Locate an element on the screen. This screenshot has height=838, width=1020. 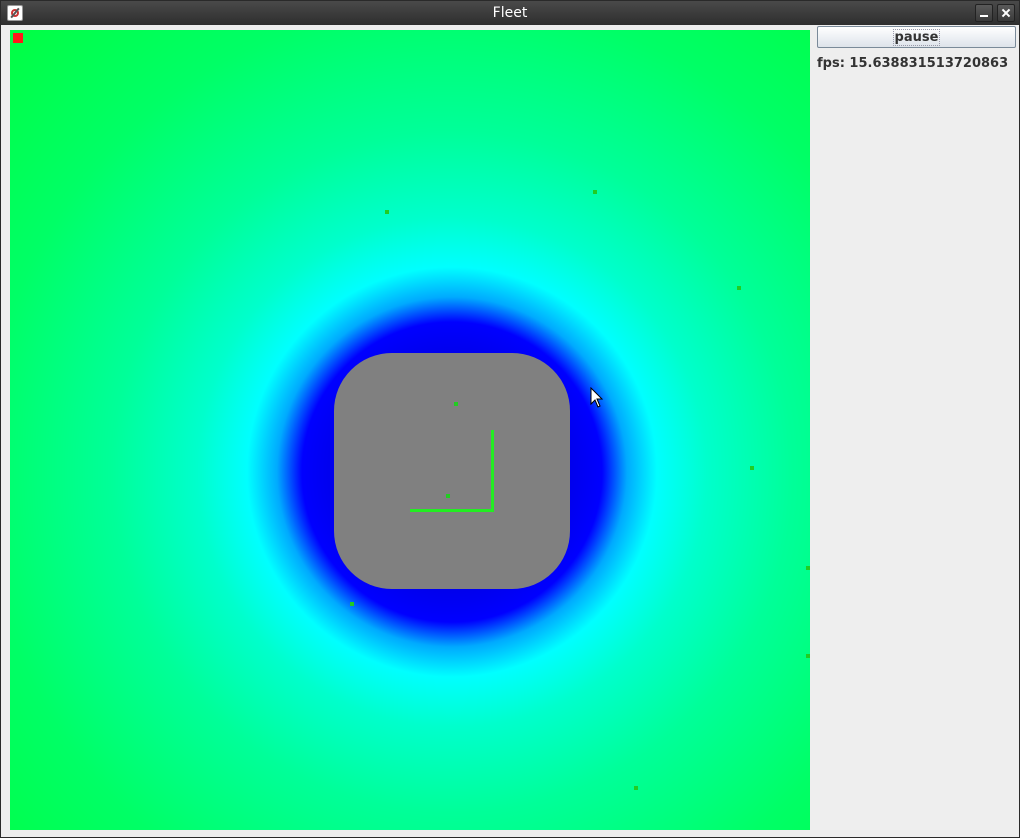
obstacle is located at coordinates (452, 471).